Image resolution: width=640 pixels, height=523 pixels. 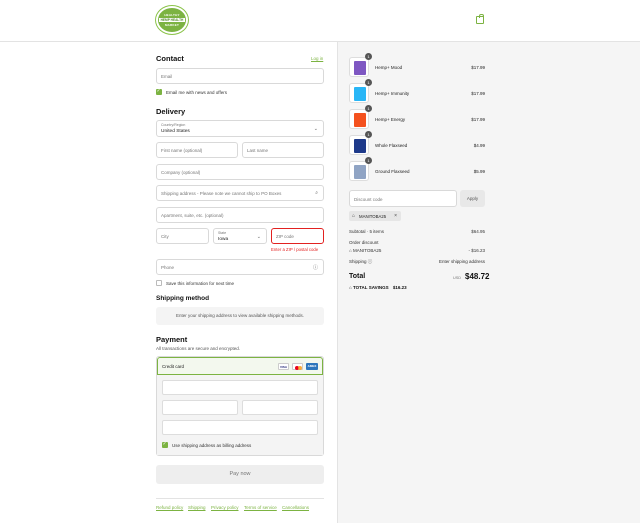 I want to click on country-select: Country/Region United States ⌄, so click(x=240, y=128).